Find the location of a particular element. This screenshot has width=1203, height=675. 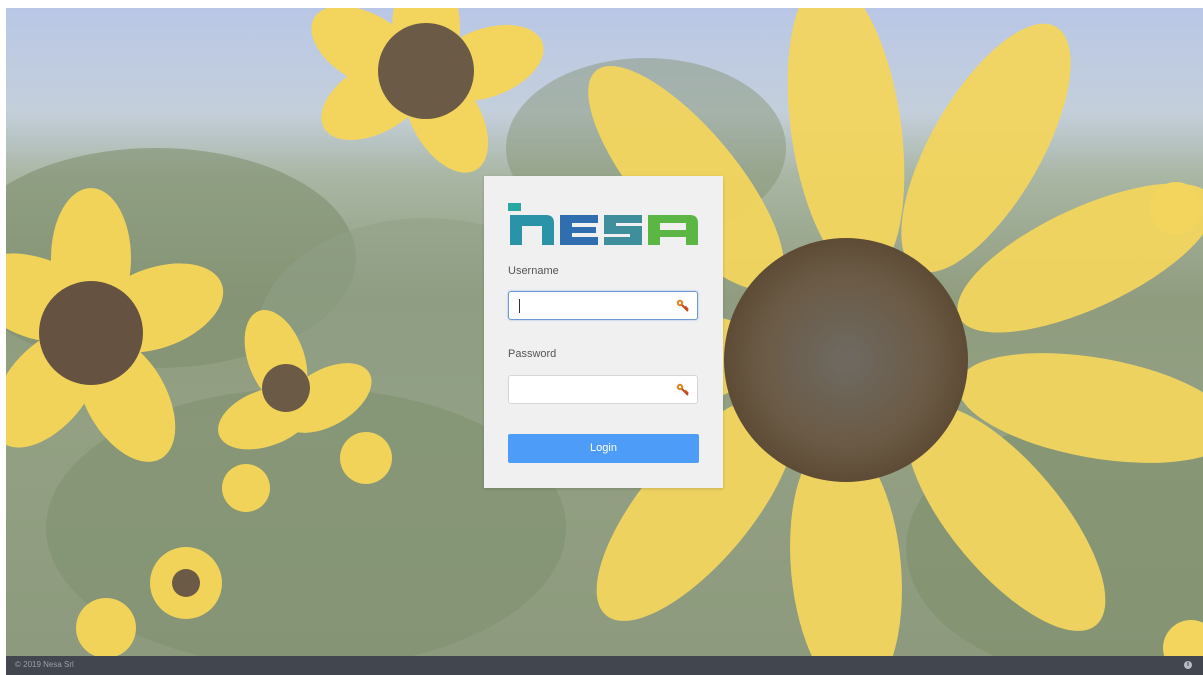

text-caret is located at coordinates (519, 306).